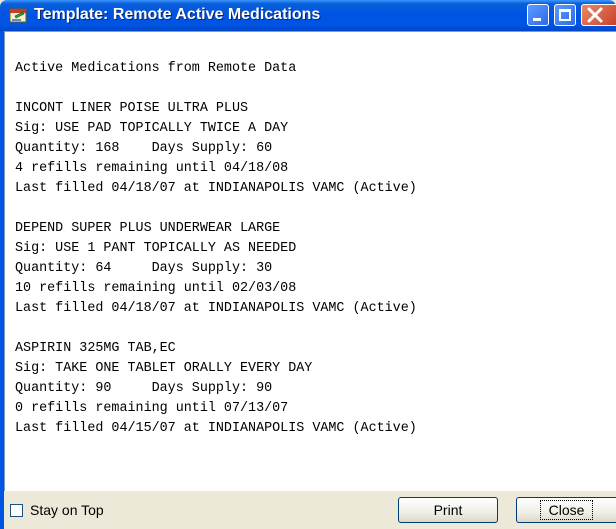 This screenshot has width=616, height=529. Describe the element at coordinates (16, 510) in the screenshot. I see `stay-on-top-checkbox` at that location.